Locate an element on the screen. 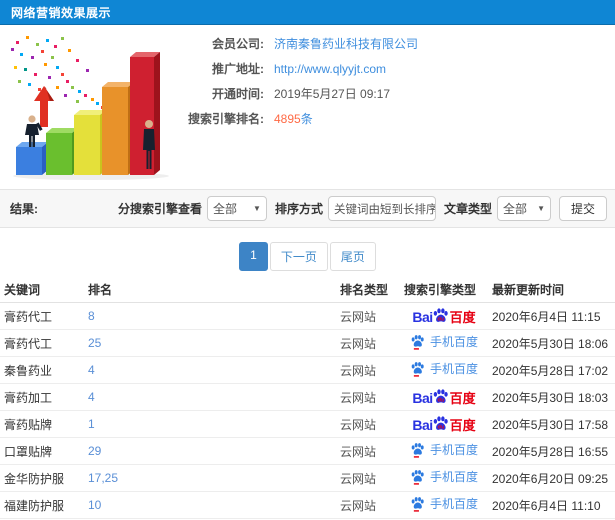 The width and height of the screenshot is (615, 520). updated-cell: 2020年6月20日 09:25 is located at coordinates (551, 478).